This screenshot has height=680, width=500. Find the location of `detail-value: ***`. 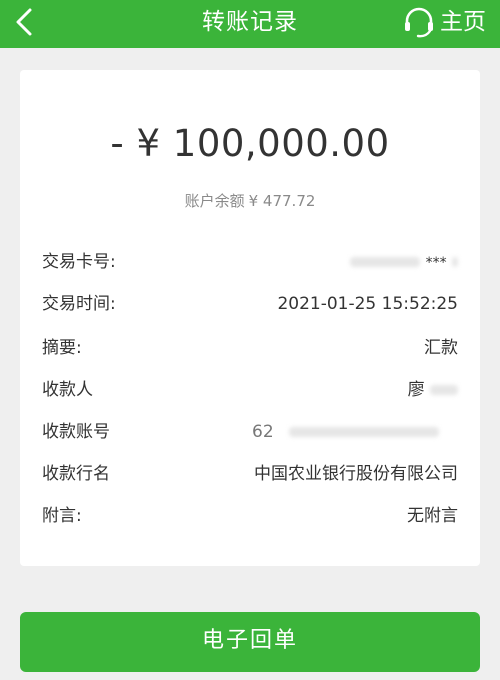

detail-value: *** is located at coordinates (404, 262).